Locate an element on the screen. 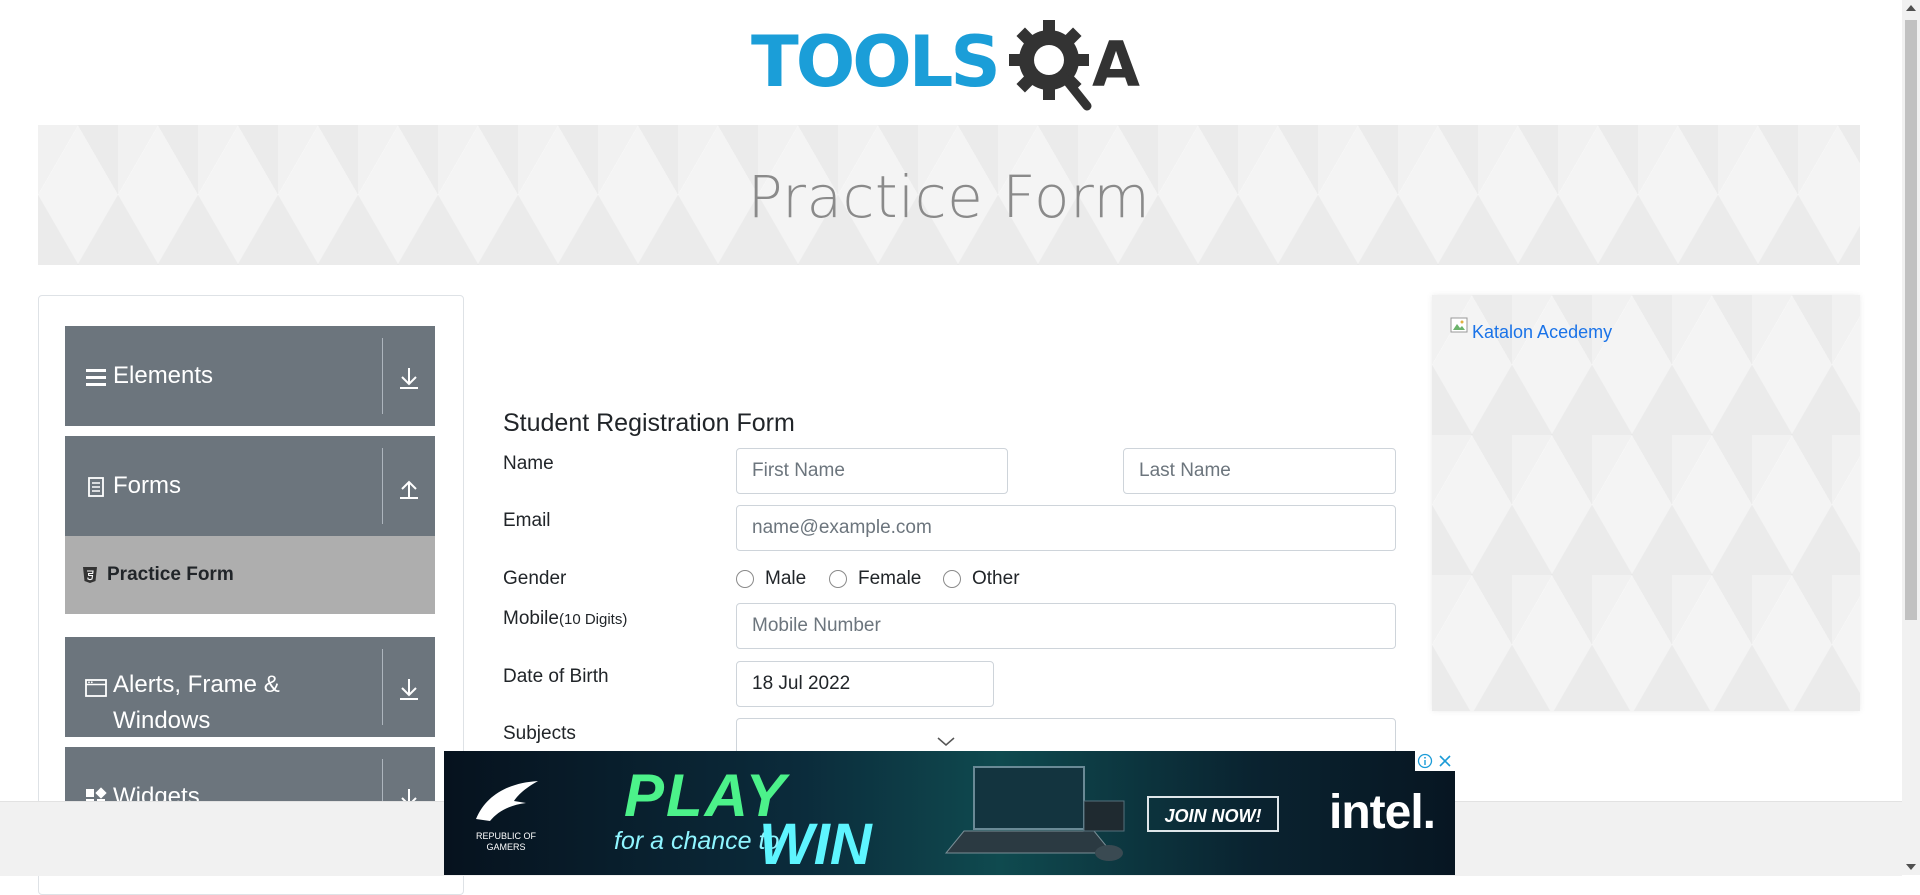  toolsqa-logo: TOOLS A is located at coordinates (952, 66).